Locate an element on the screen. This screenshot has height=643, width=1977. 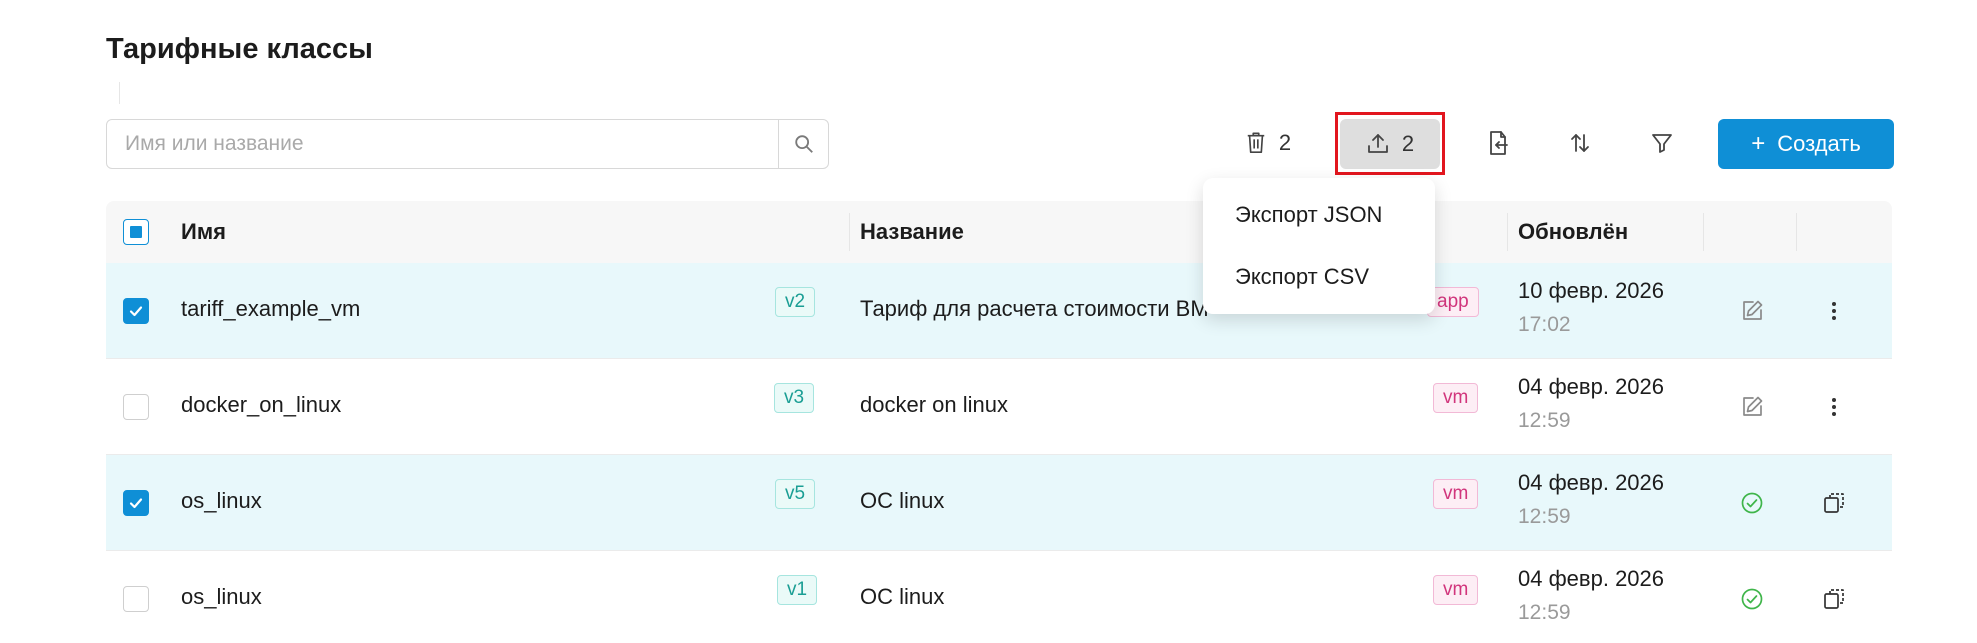
page-title: Тарифные классы is located at coordinates (239, 49).